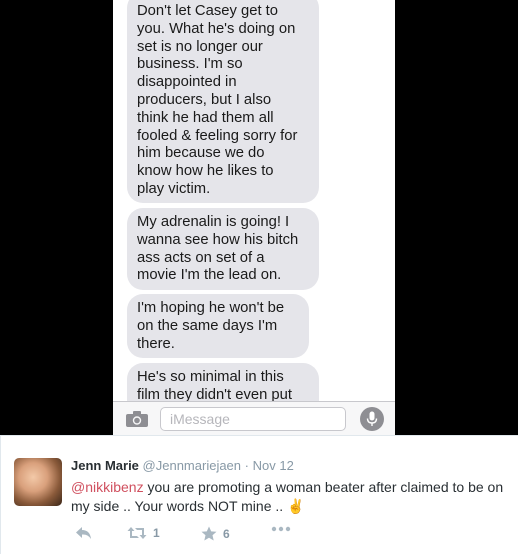  I want to click on avatar, so click(38, 482).